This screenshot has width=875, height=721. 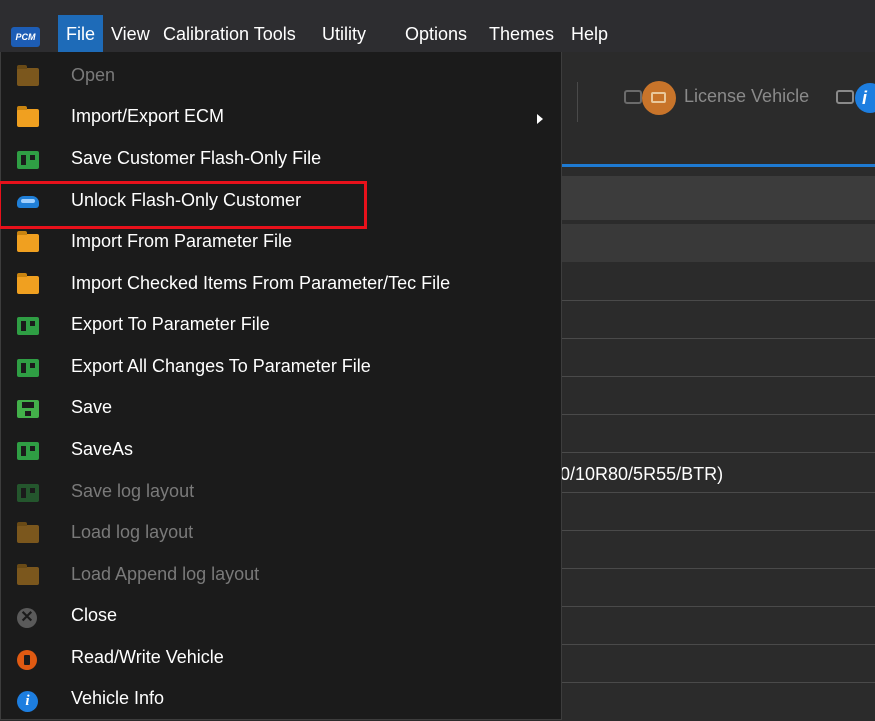 What do you see at coordinates (281, 617) in the screenshot?
I see `menu-item-close: ✕ Close` at bounding box center [281, 617].